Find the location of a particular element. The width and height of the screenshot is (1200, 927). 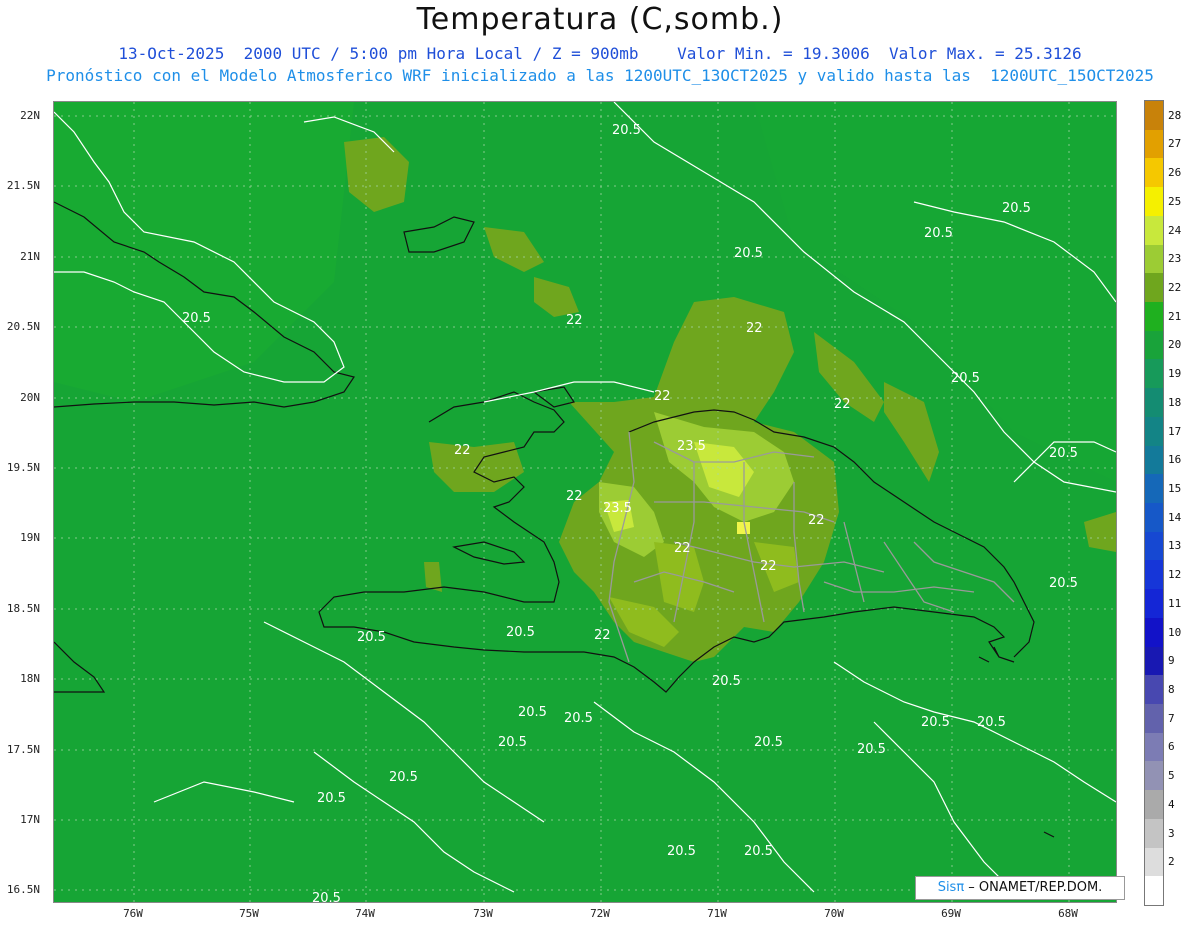

lon-label: 70W is located at coordinates (834, 913).